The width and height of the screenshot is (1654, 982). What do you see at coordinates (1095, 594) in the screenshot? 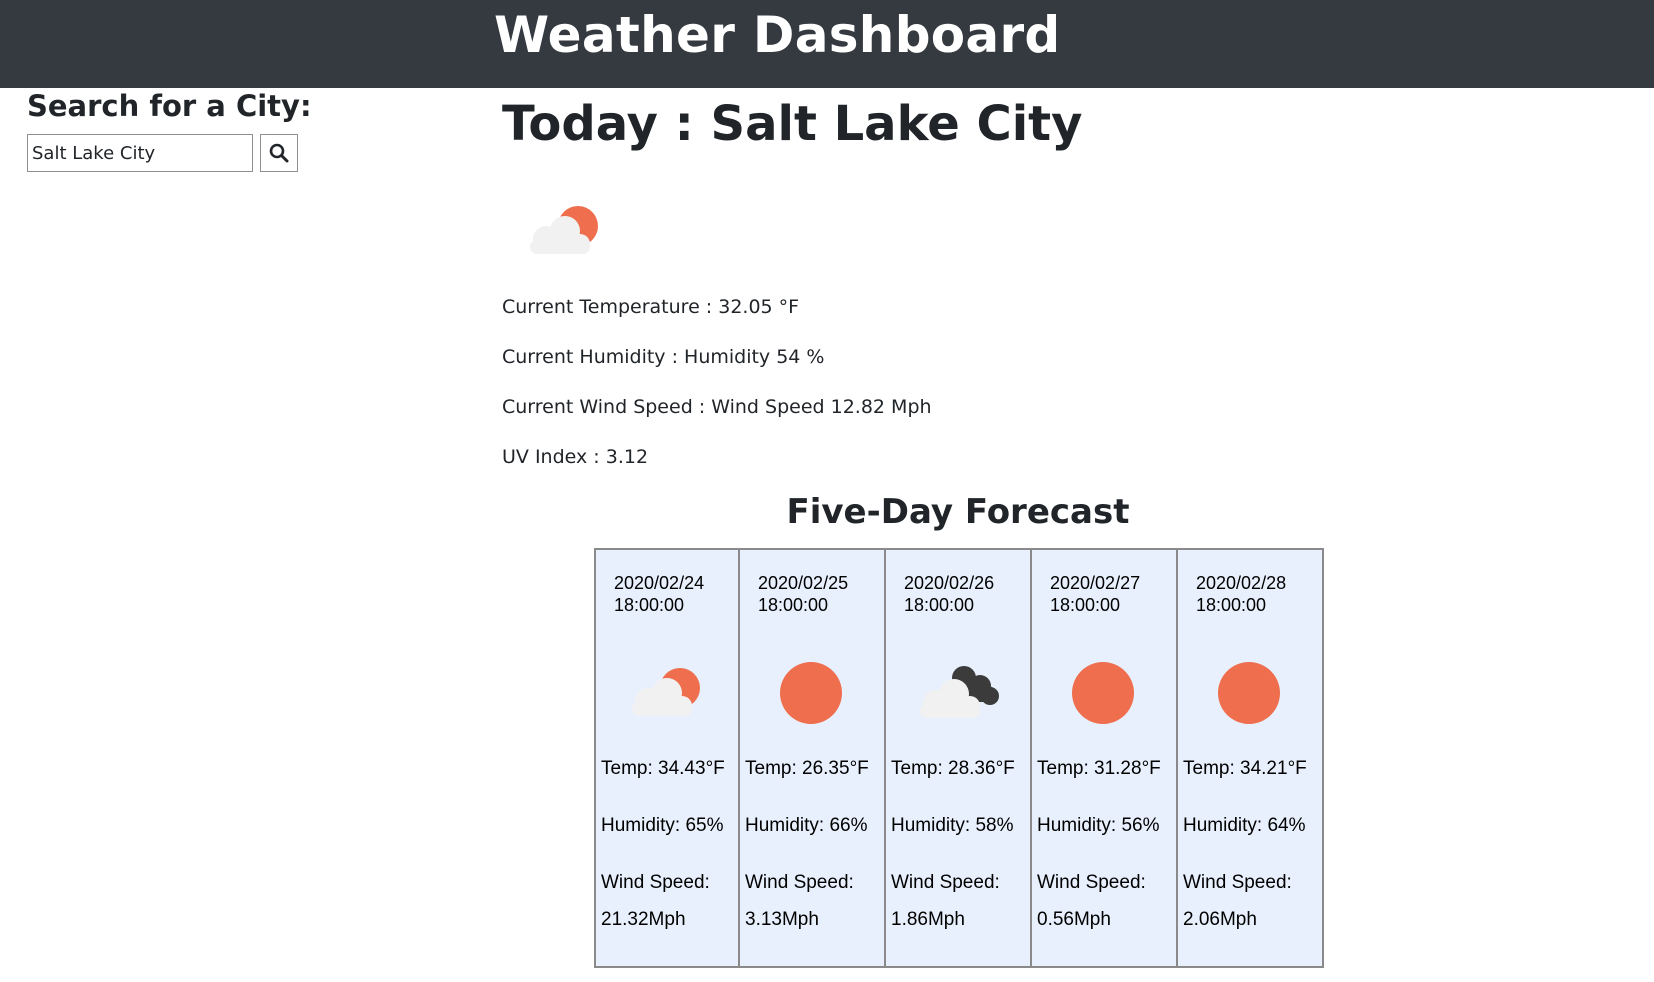
I see `forecast-date: 2020/02/27 18:00:00` at bounding box center [1095, 594].